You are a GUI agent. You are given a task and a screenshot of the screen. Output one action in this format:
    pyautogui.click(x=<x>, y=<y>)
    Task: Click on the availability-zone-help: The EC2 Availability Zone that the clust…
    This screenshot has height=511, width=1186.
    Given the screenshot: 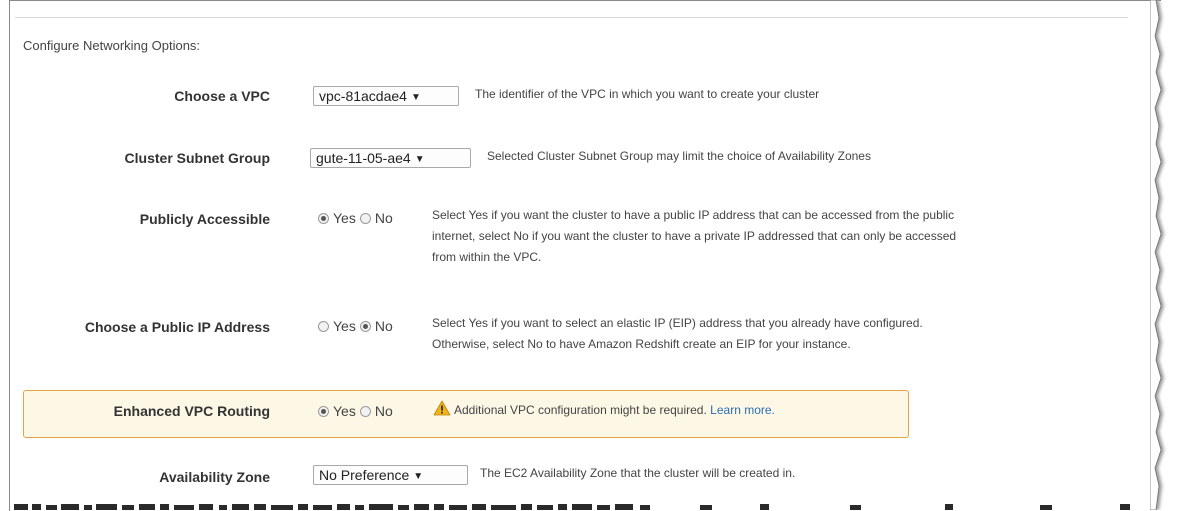 What is the action you would take?
    pyautogui.click(x=638, y=473)
    